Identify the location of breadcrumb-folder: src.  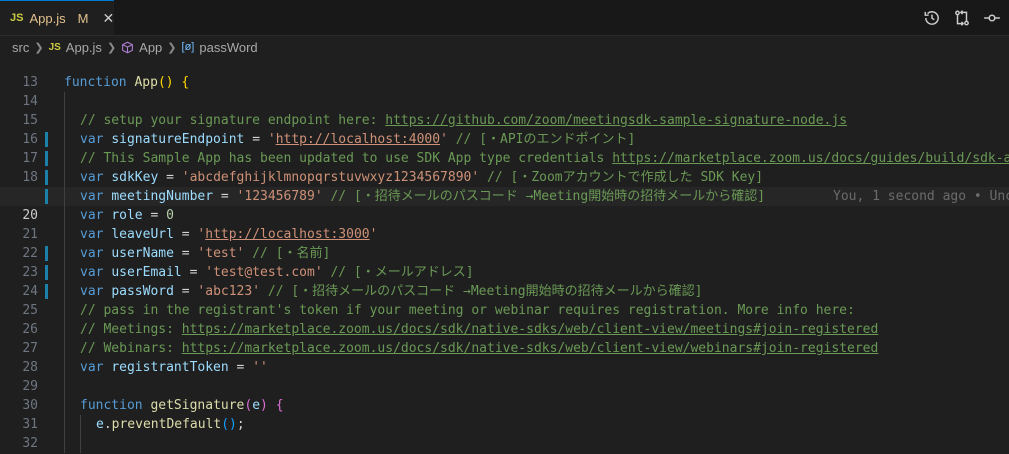
(20, 47).